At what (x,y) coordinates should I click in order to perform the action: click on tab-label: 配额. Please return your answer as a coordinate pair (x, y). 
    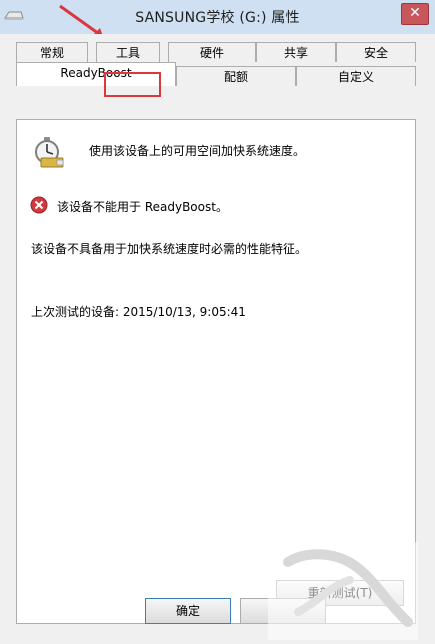
    Looking at the image, I should click on (235, 77).